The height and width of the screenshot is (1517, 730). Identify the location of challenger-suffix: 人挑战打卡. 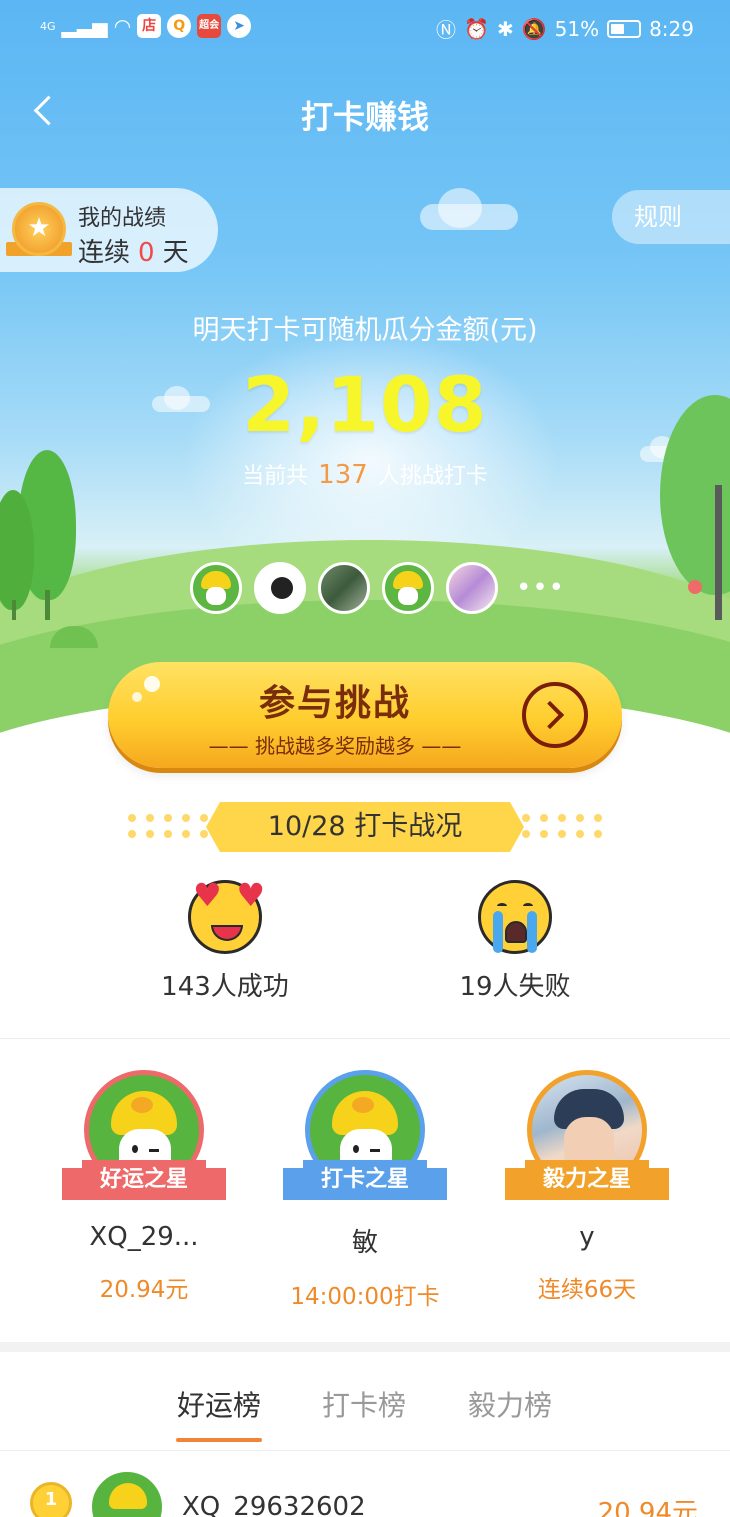
(432, 476).